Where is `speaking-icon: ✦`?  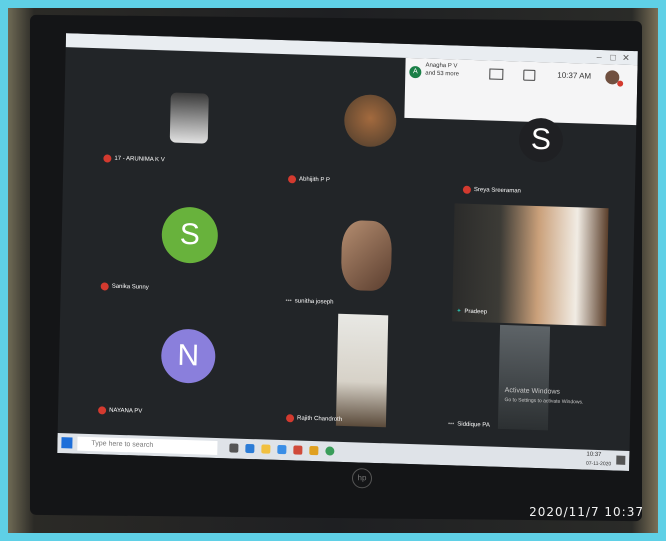
speaking-icon: ✦ is located at coordinates (459, 311).